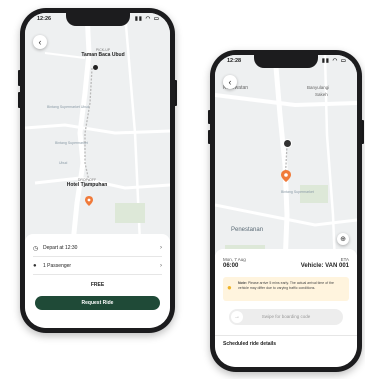 This screenshot has width=365, height=379. Describe the element at coordinates (97, 248) in the screenshot. I see `depart-time-row: ◷ Depart at 12:30 ›` at that location.